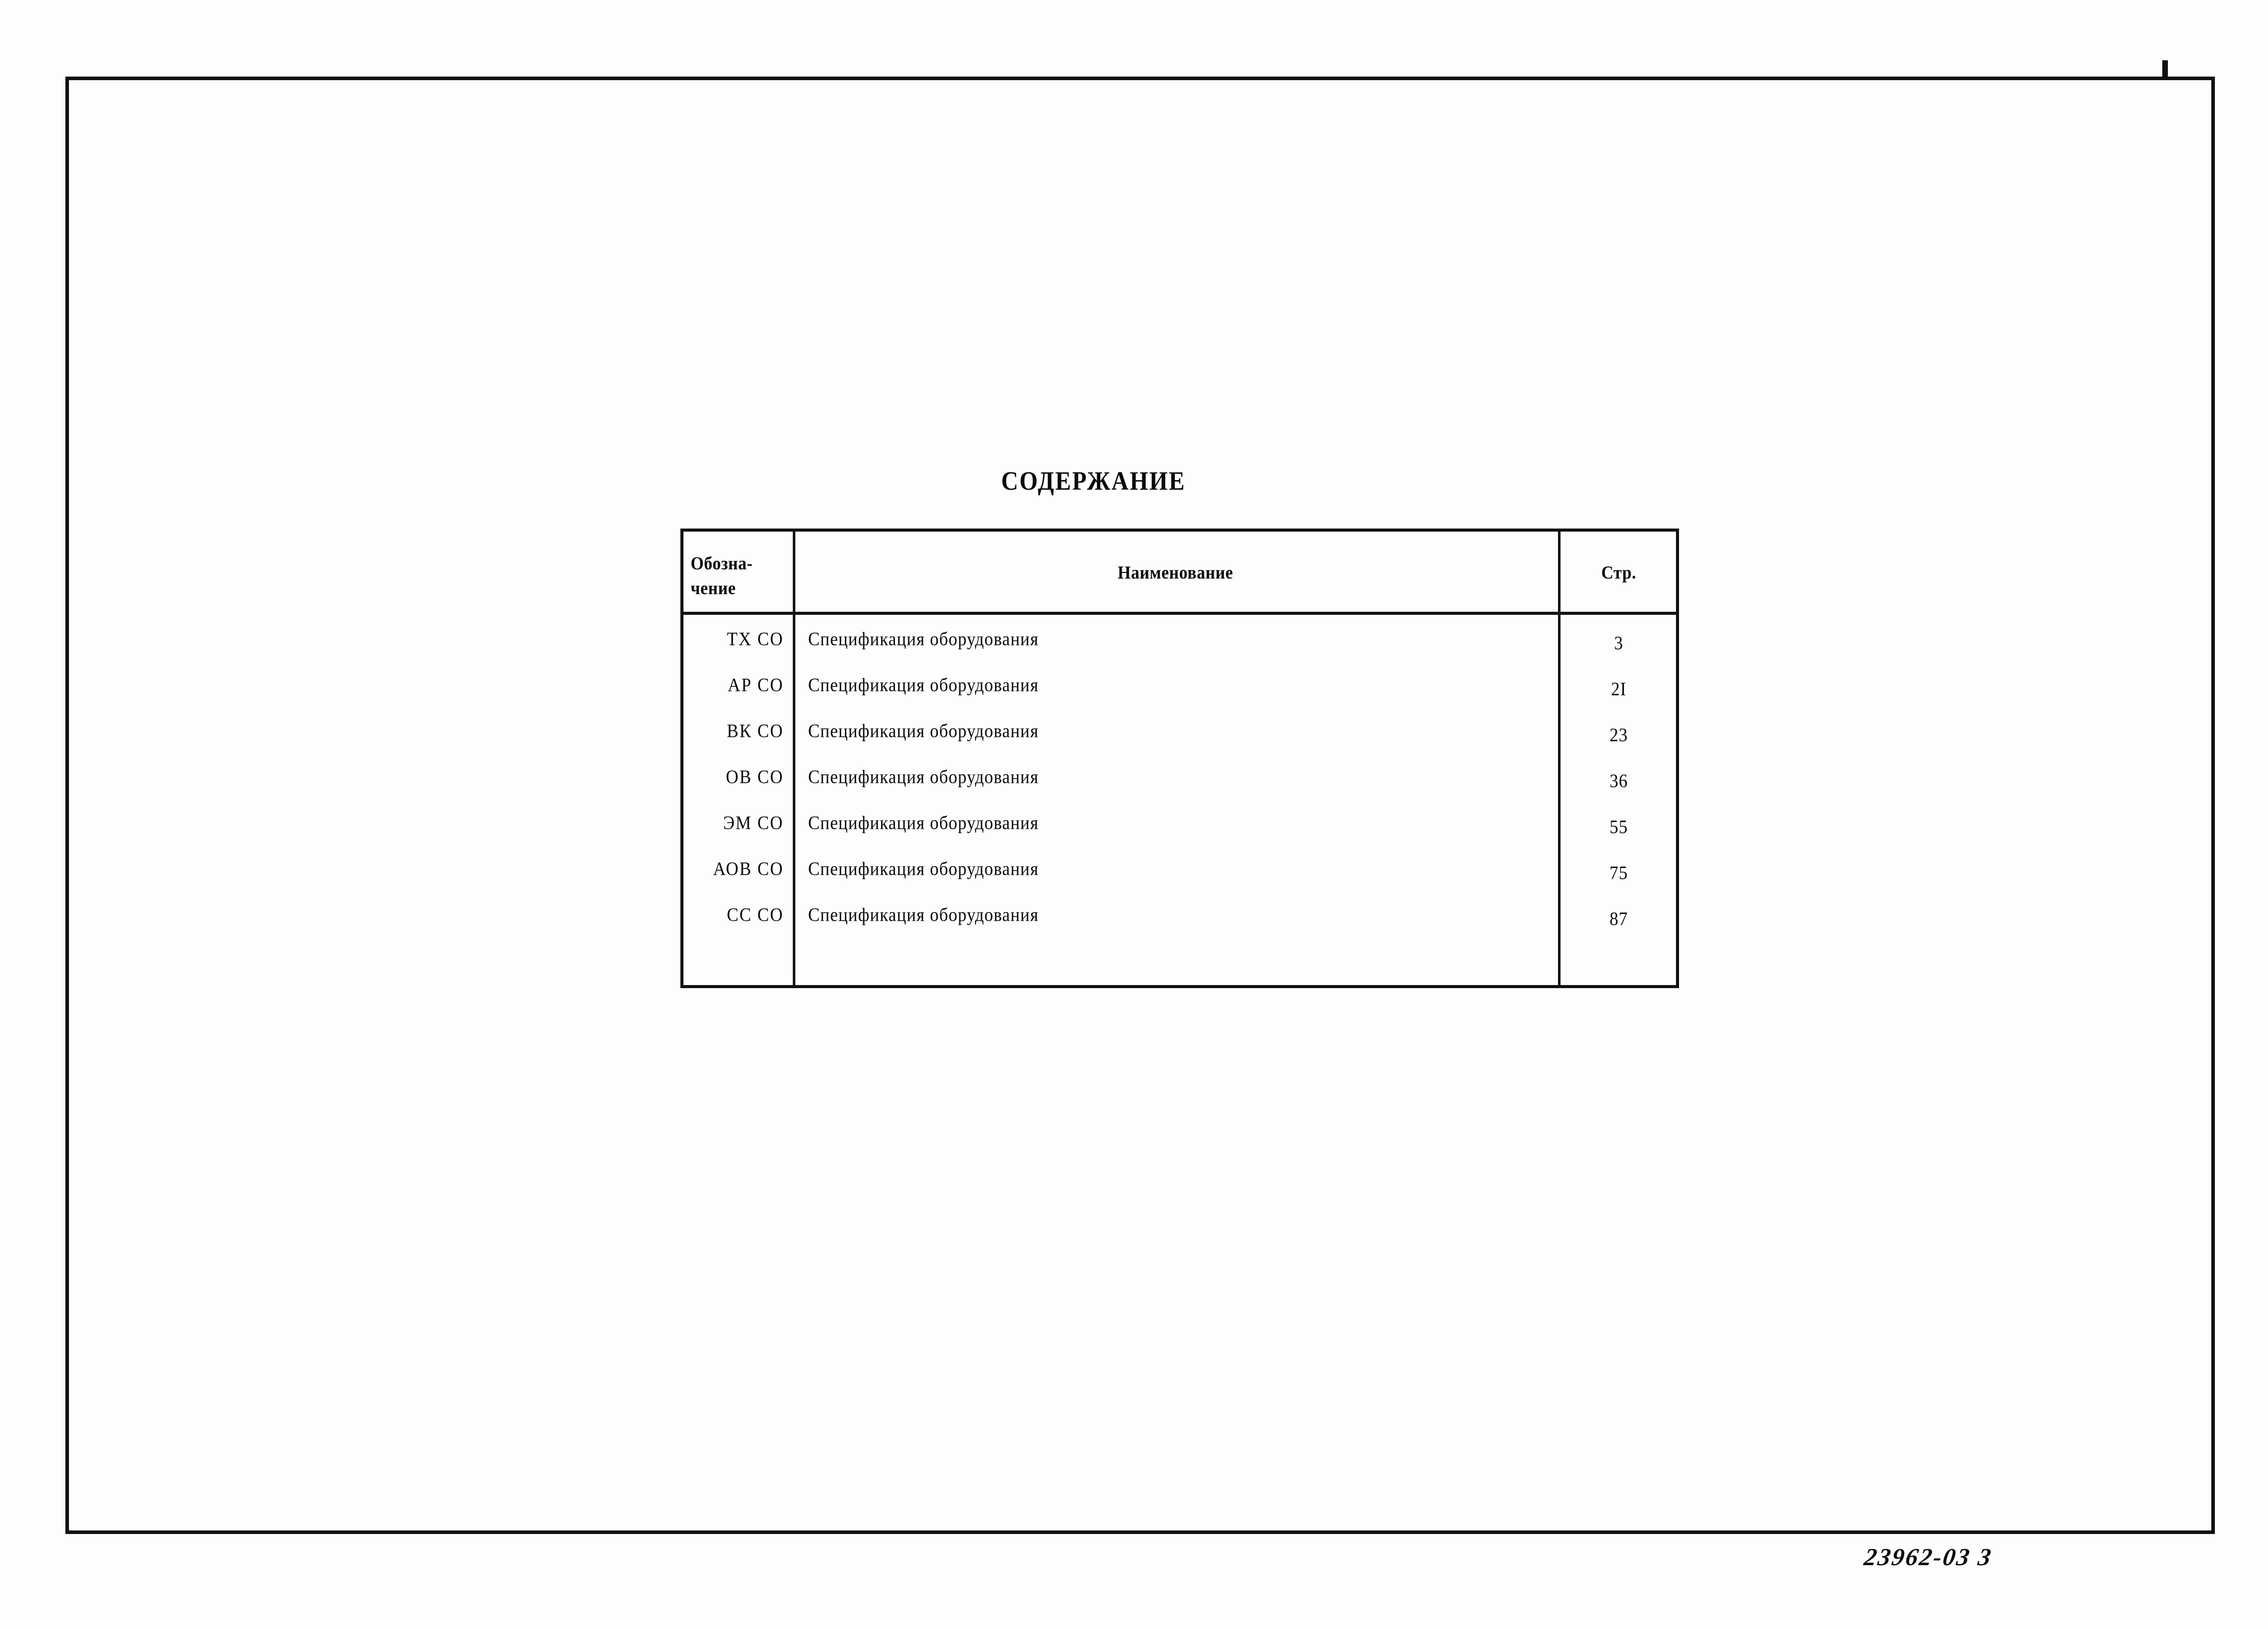  Describe the element at coordinates (755, 777) in the screenshot. I see `cell-designation: ОВ СО` at that location.